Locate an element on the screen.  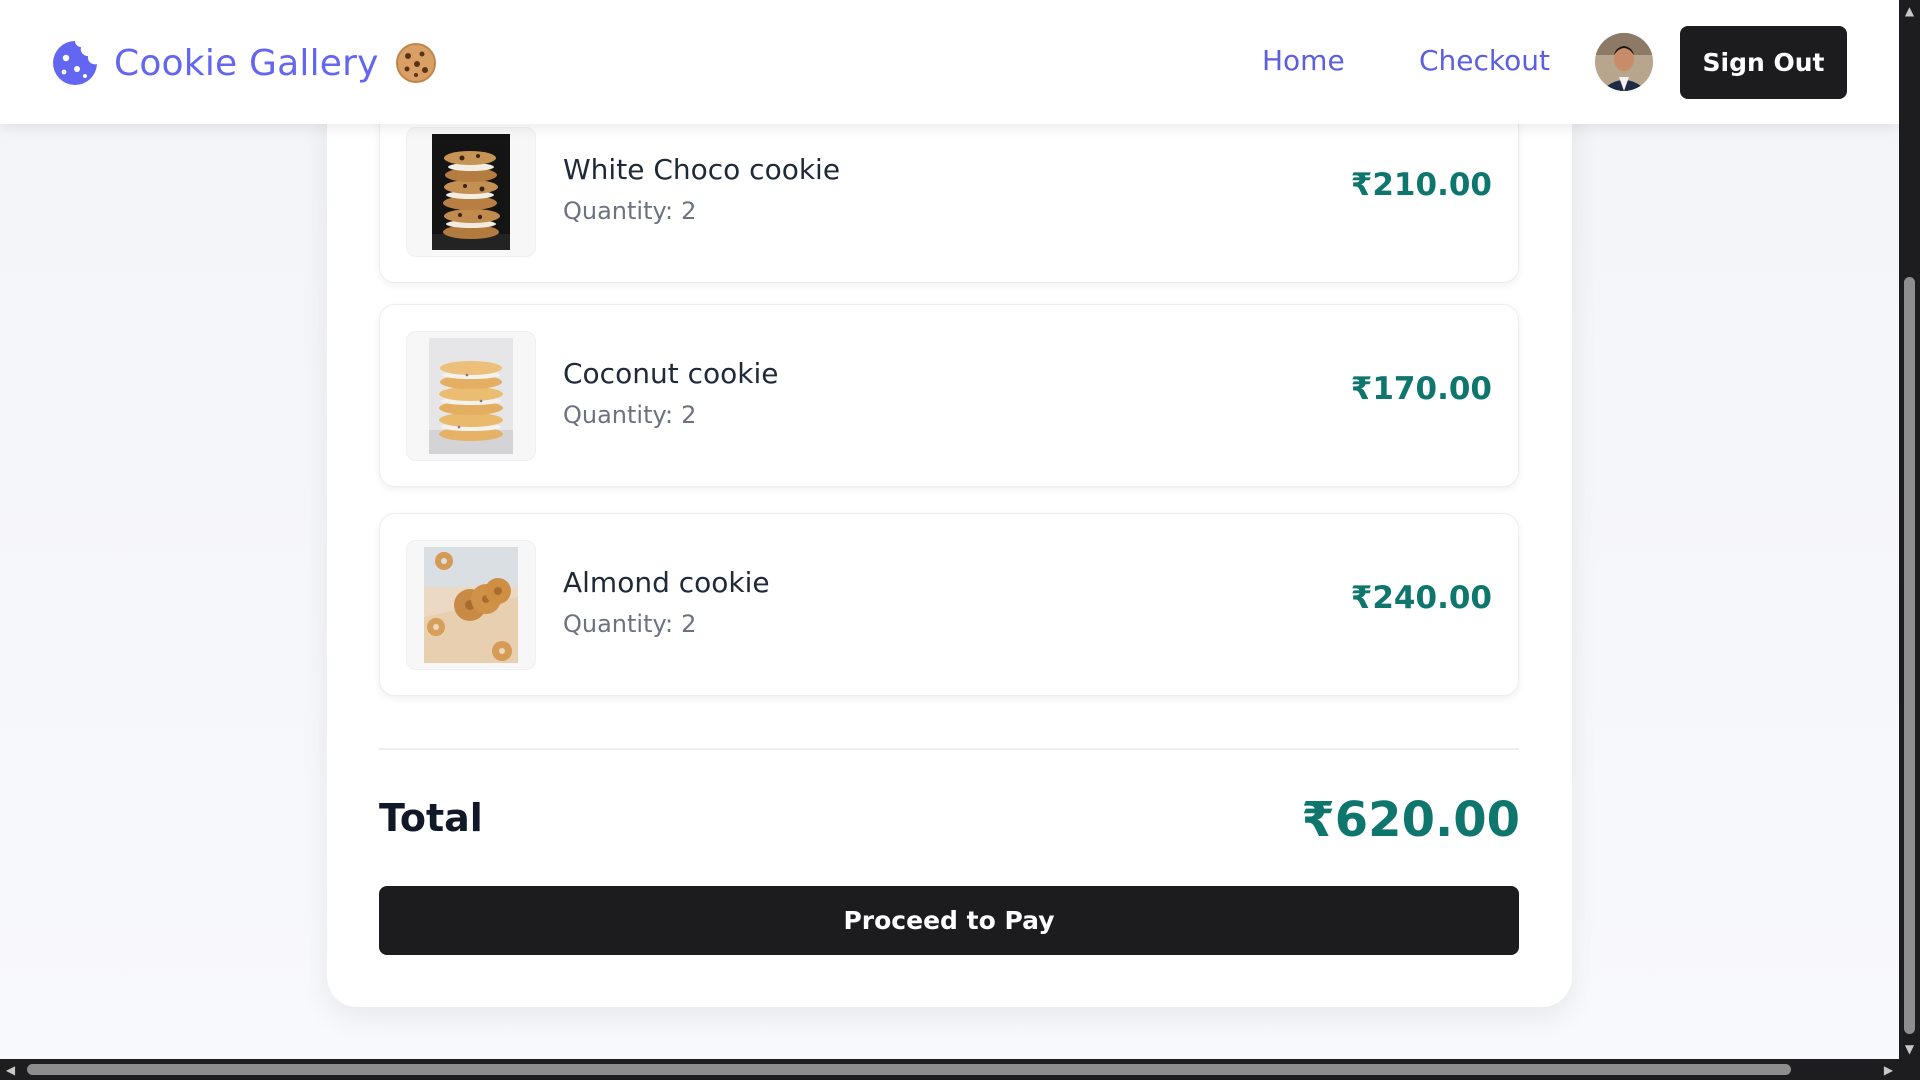
nav-checkout-link: Checkout is located at coordinates (1484, 60).